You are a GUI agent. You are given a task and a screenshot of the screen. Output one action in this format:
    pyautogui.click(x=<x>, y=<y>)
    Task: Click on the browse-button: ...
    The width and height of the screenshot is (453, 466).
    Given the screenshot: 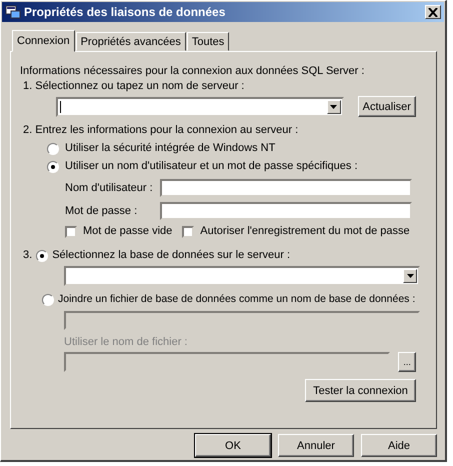 What is the action you would take?
    pyautogui.click(x=407, y=362)
    